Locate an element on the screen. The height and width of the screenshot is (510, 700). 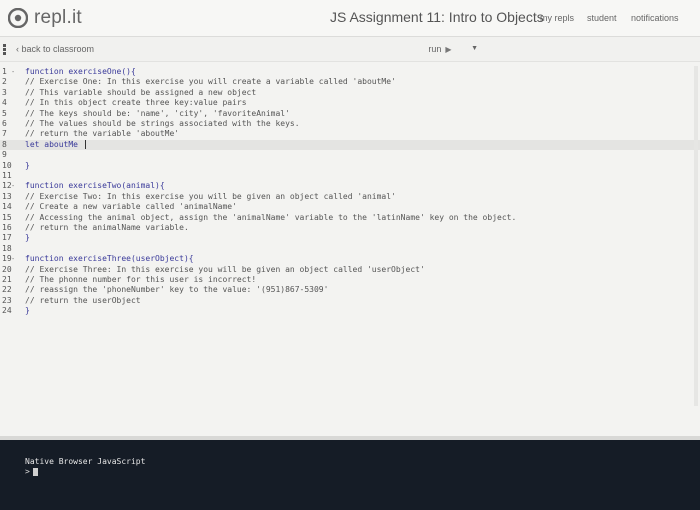
line-number: 18 is located at coordinates (7, 248).